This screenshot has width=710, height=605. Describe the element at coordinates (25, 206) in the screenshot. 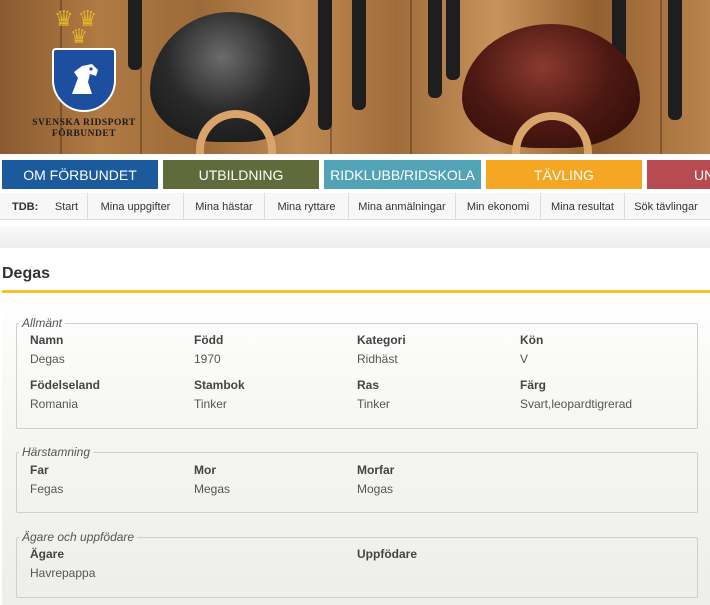

I see `tdb-label: TDB:` at that location.